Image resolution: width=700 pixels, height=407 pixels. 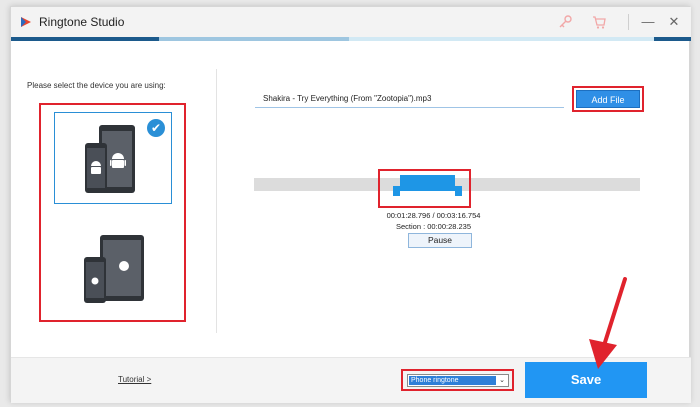 What do you see at coordinates (599, 22) in the screenshot?
I see `cart-icon` at bounding box center [599, 22].